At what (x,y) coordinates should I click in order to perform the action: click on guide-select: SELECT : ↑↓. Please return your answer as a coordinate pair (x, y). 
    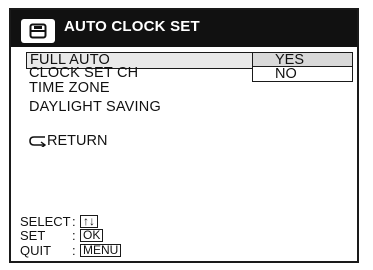
    Looking at the image, I should click on (59, 221).